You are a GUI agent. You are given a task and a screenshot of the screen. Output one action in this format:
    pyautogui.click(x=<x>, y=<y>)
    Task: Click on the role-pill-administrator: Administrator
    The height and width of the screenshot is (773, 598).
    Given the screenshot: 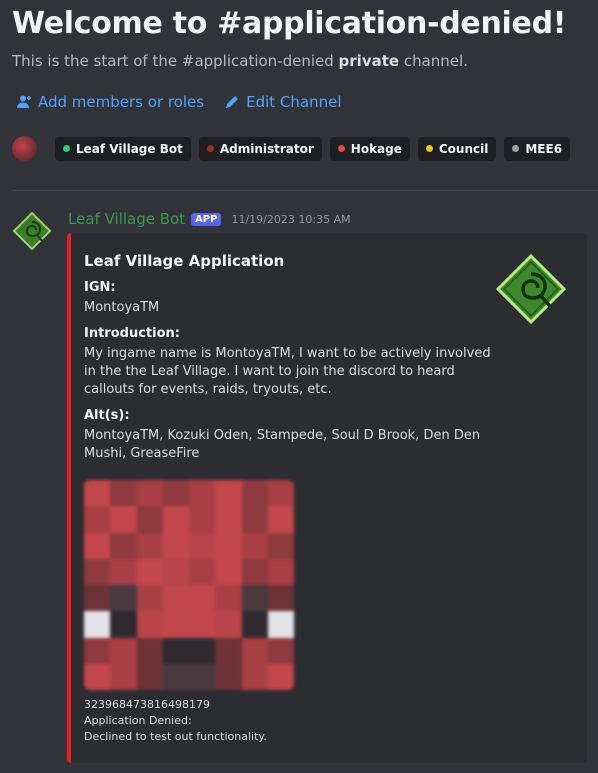 What is the action you would take?
    pyautogui.click(x=260, y=148)
    